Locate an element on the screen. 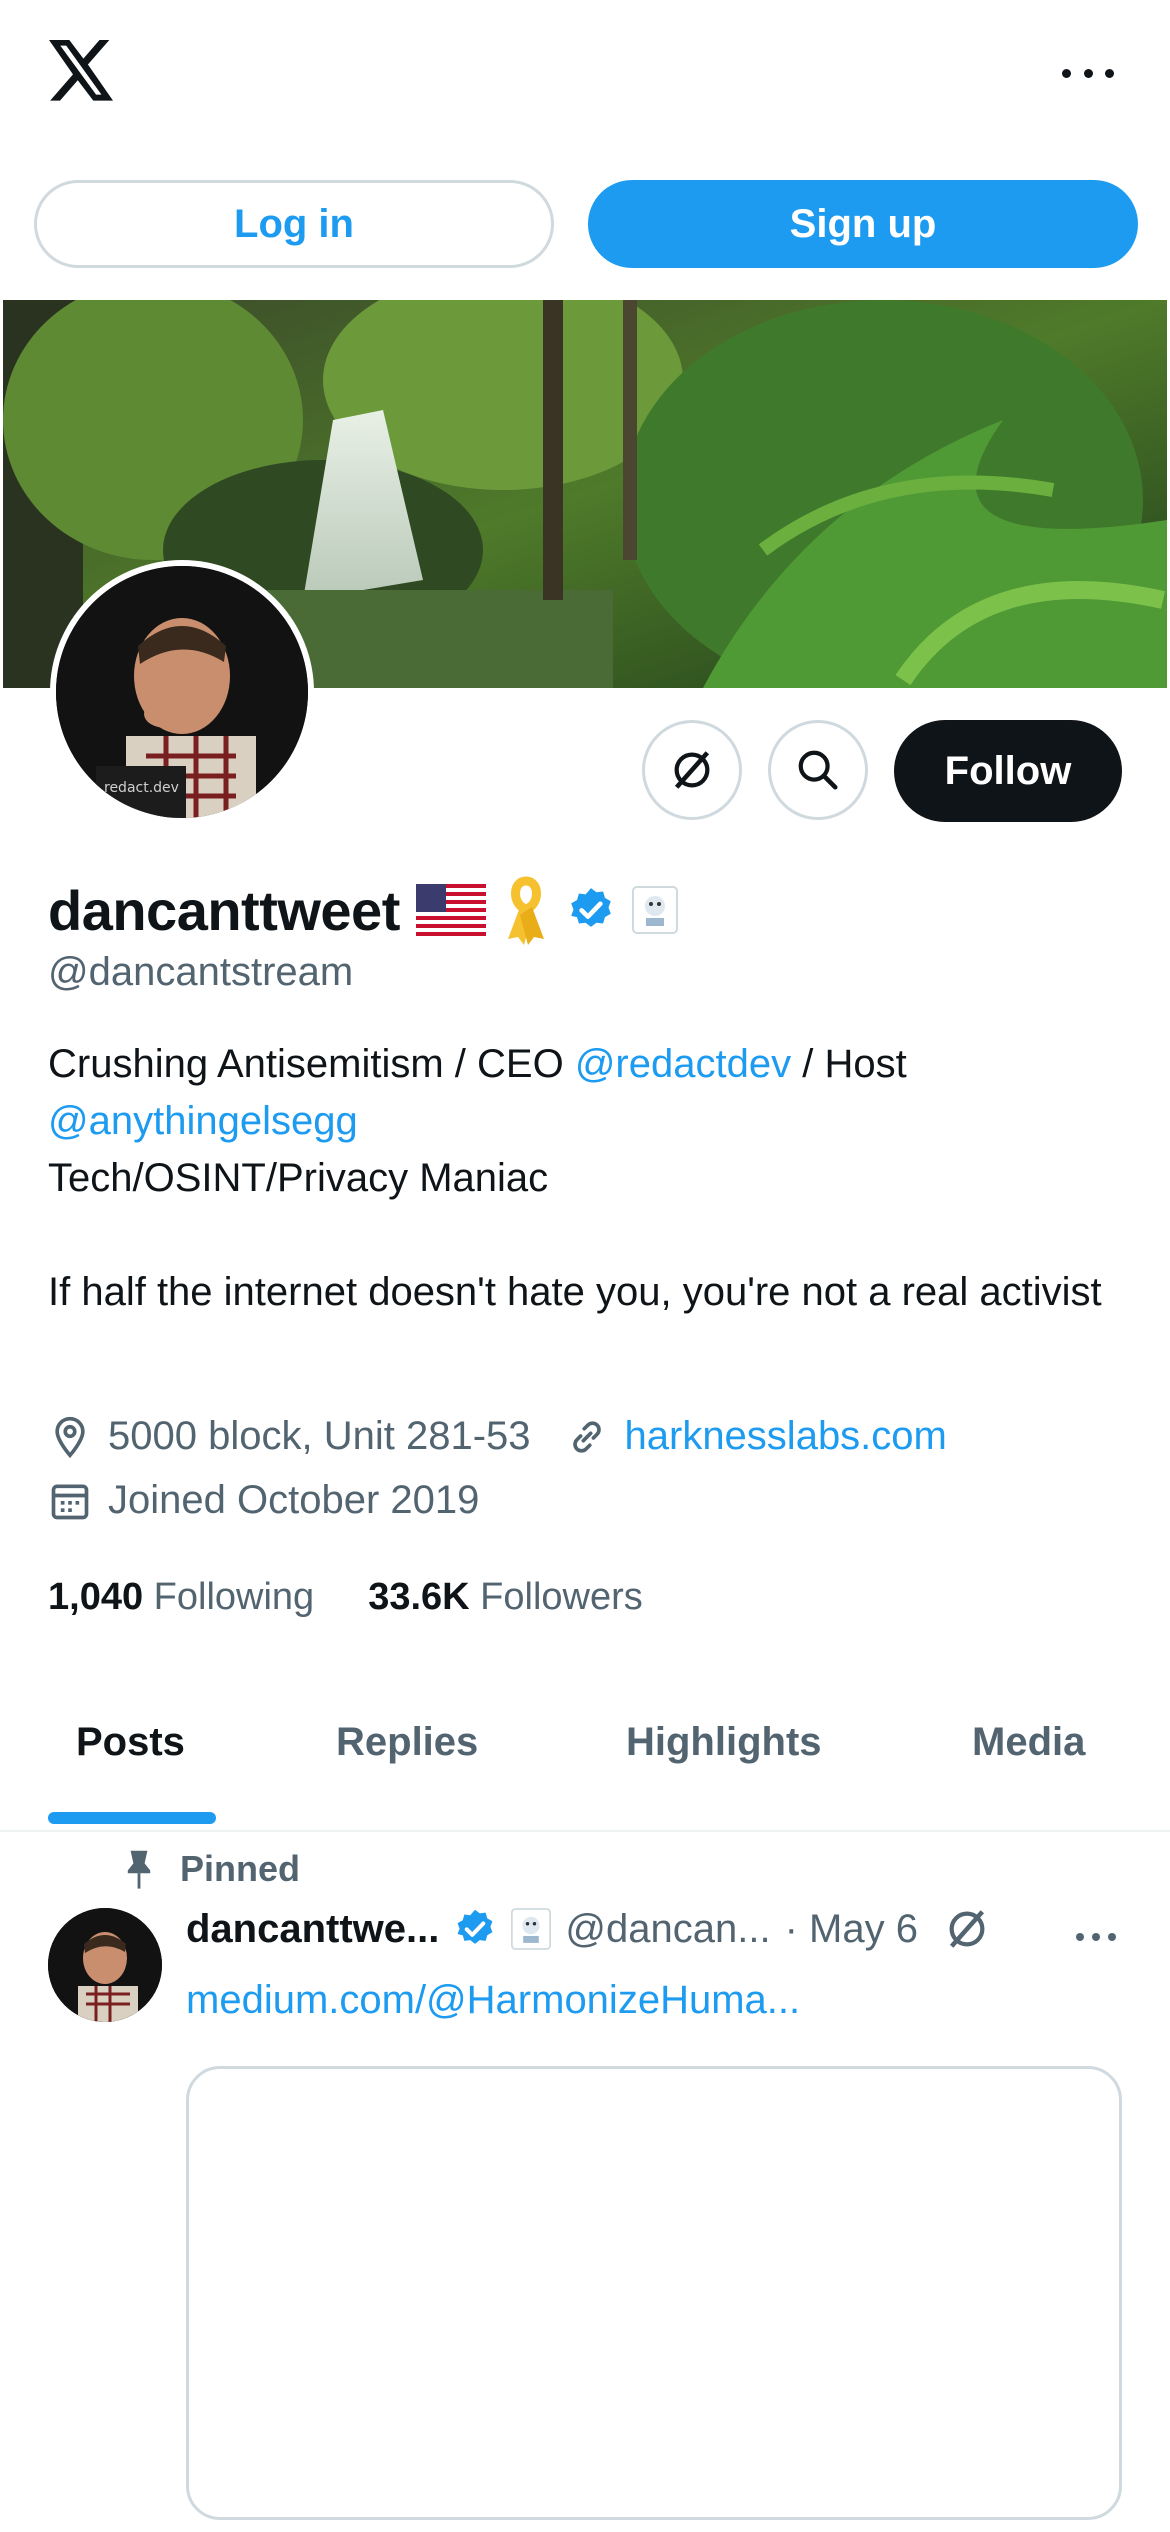  profile-name-row: dancanttweet is located at coordinates (363, 910).